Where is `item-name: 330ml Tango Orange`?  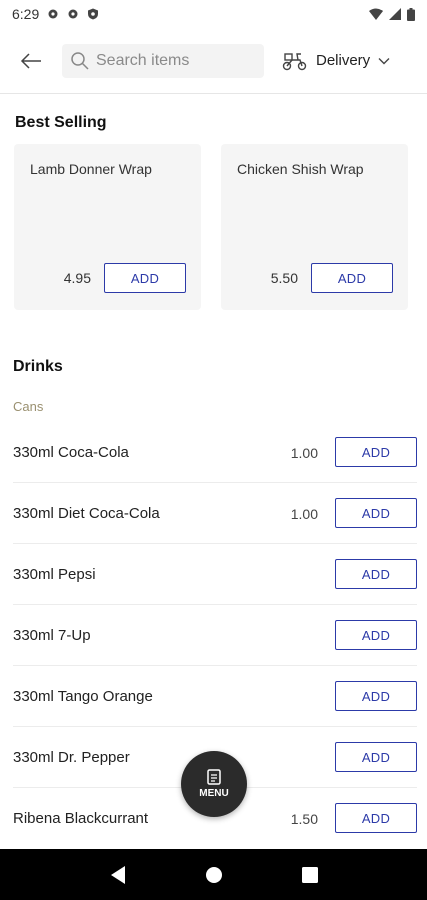
item-name: 330ml Tango Orange is located at coordinates (83, 696).